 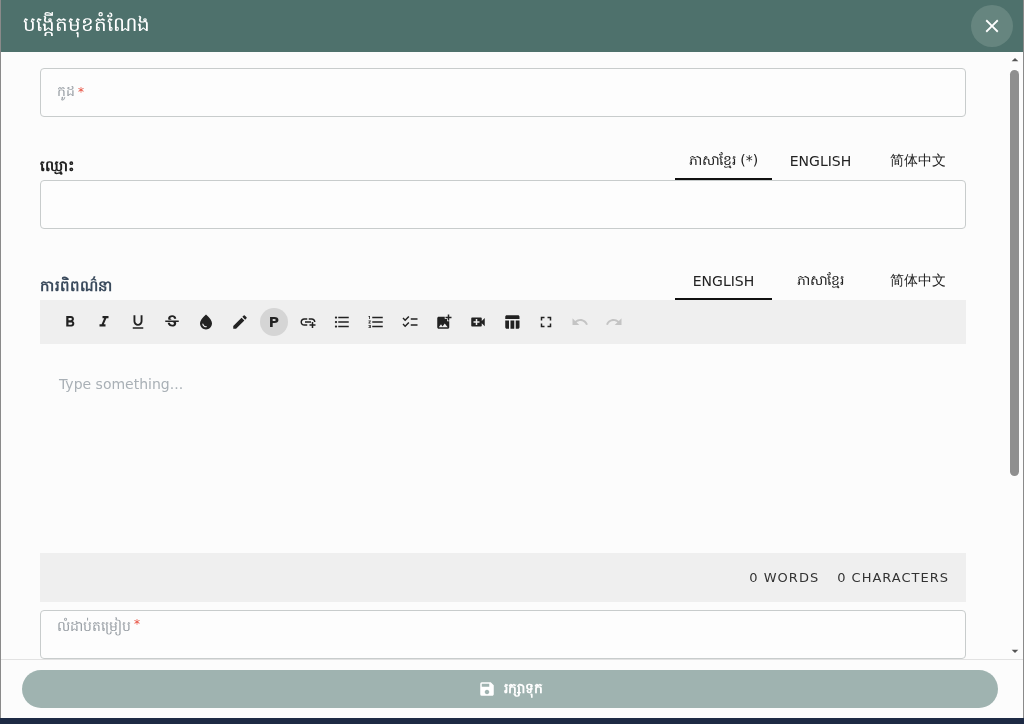 I want to click on order-field: លំដាប់តម្រៀប *, so click(x=503, y=634).